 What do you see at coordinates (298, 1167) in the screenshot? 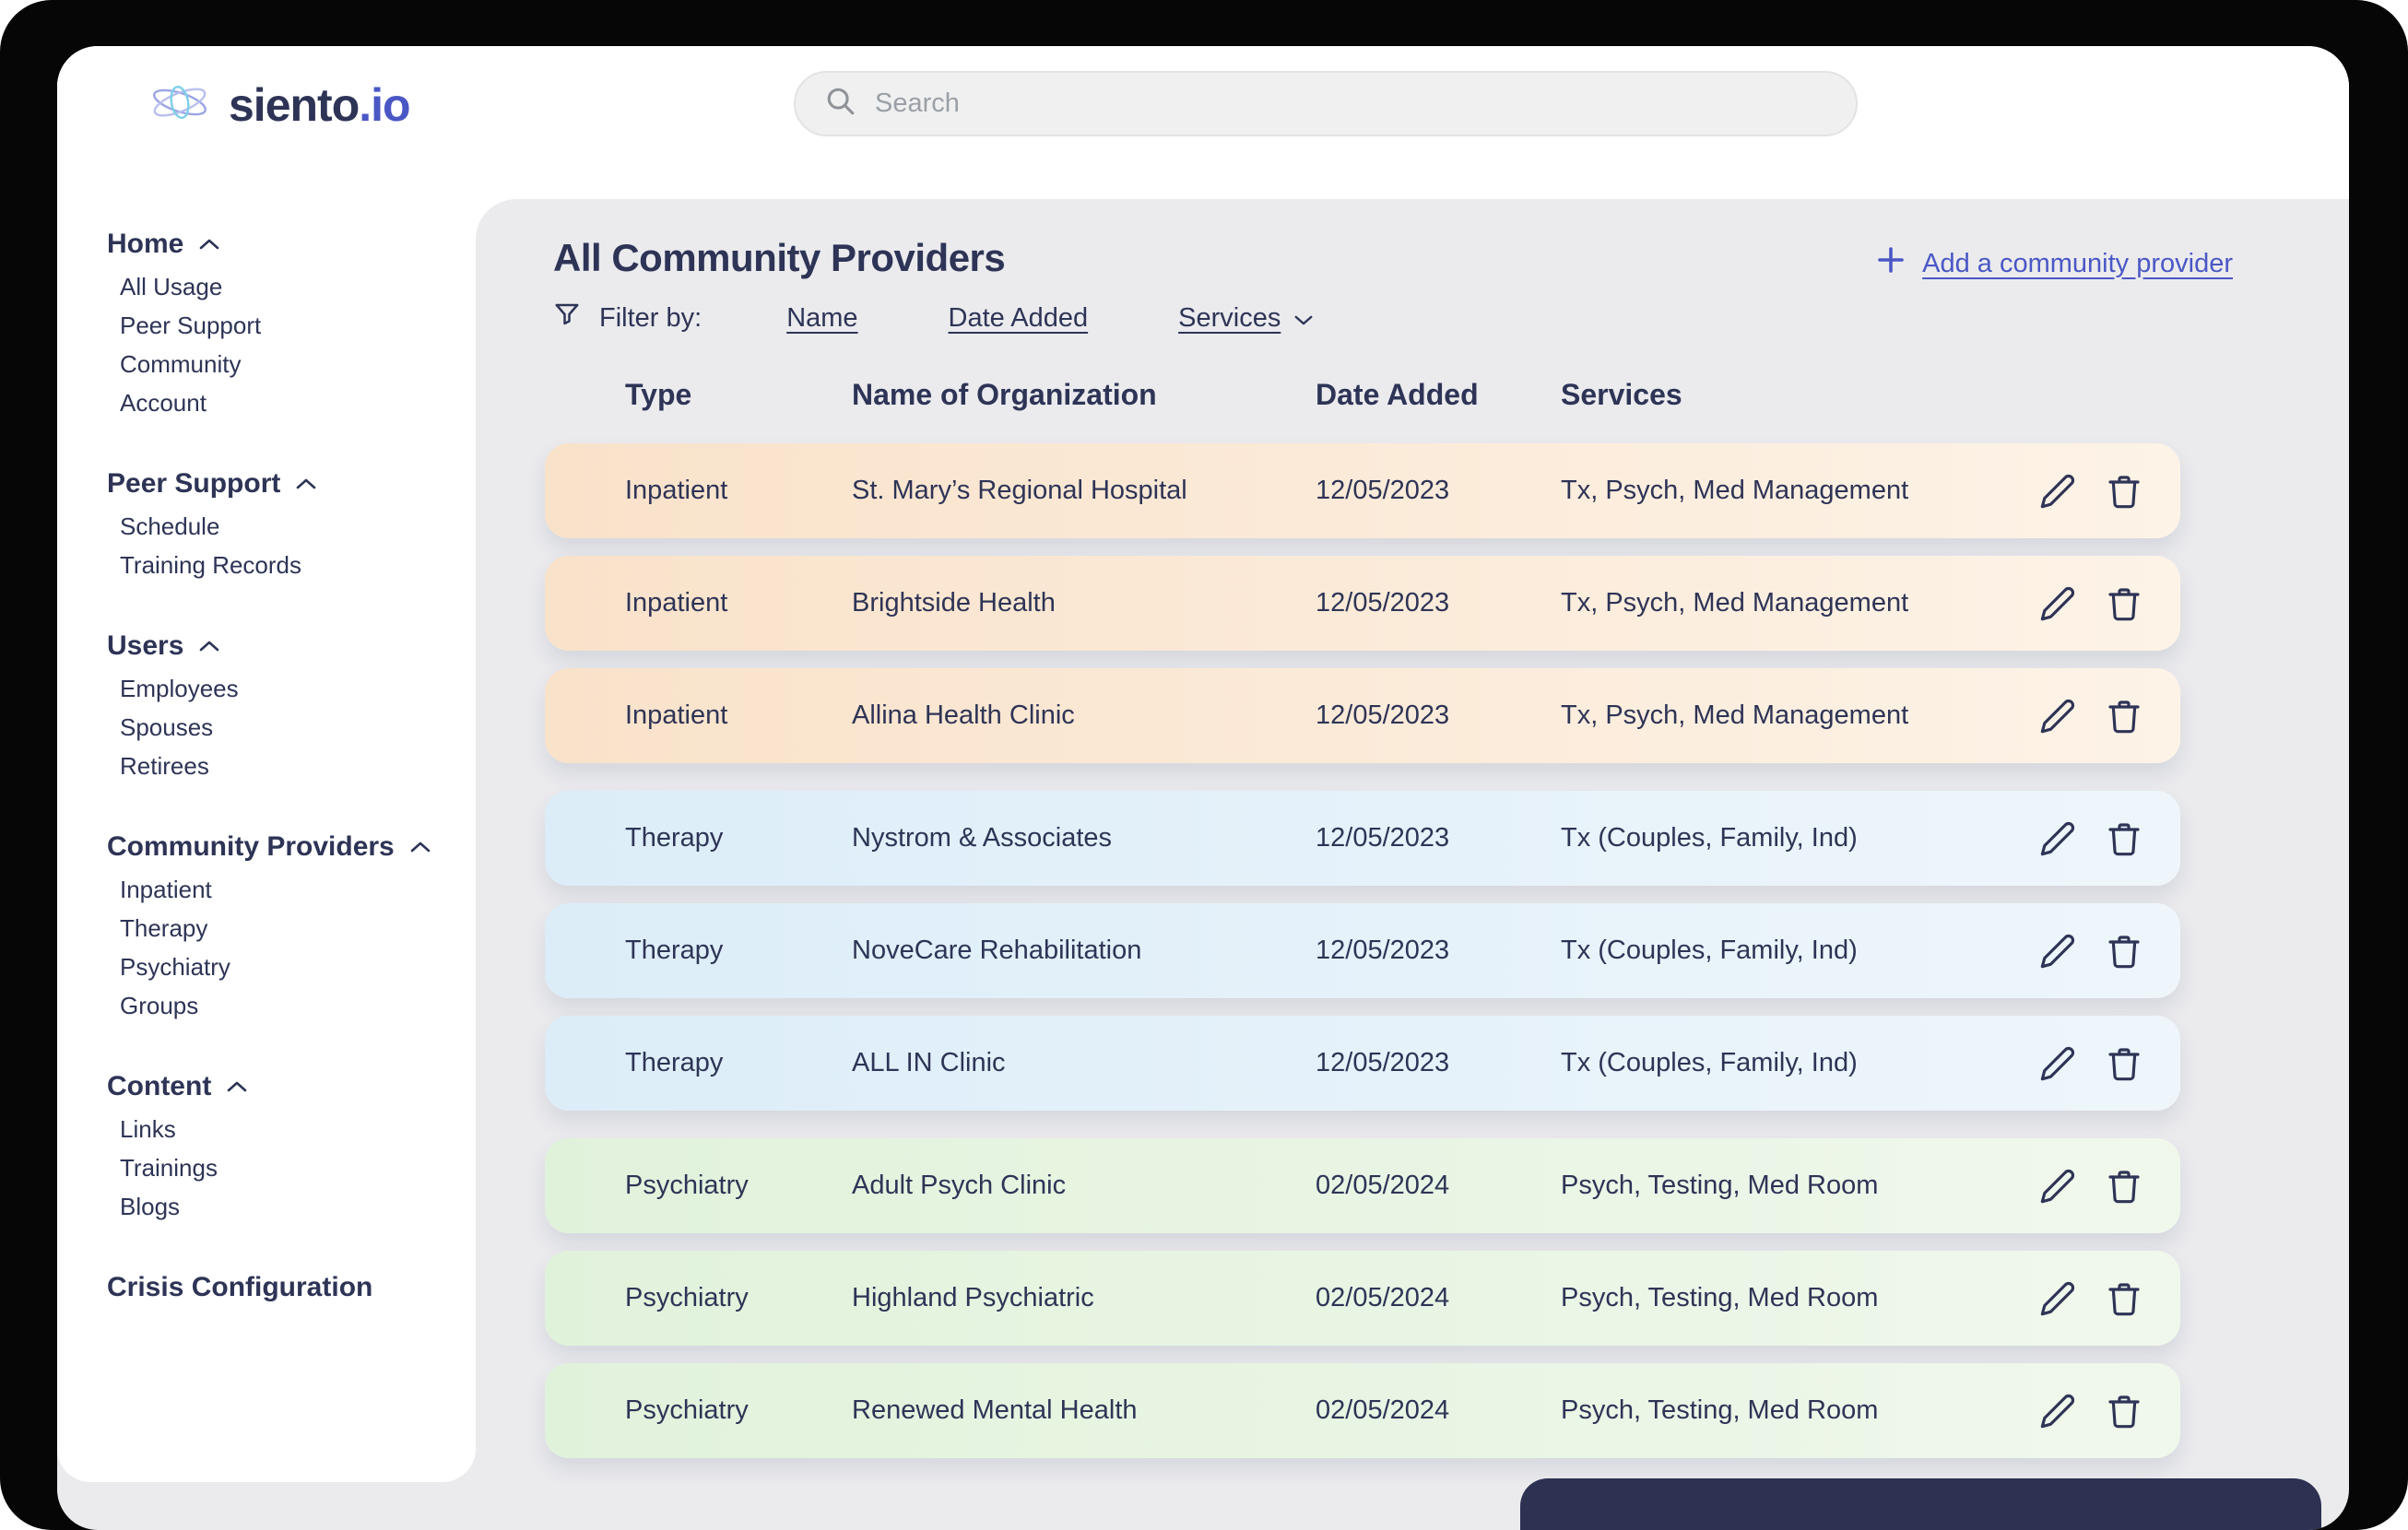
I see `sidebar-item-trainings: Trainings` at bounding box center [298, 1167].